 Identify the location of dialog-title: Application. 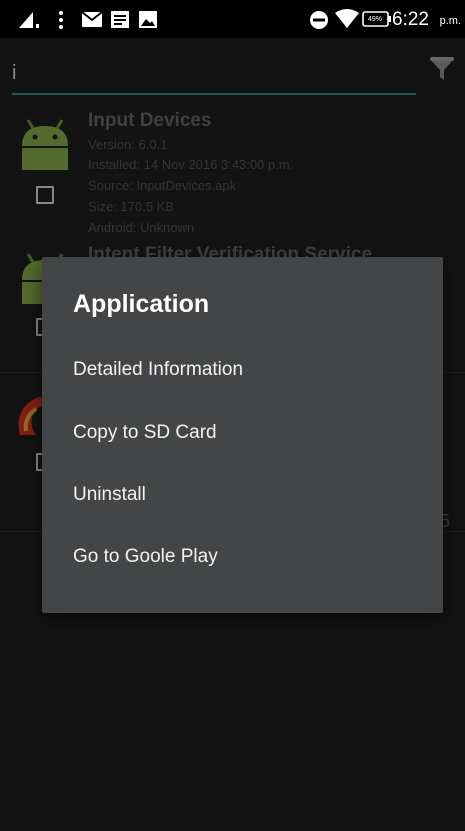
(141, 304).